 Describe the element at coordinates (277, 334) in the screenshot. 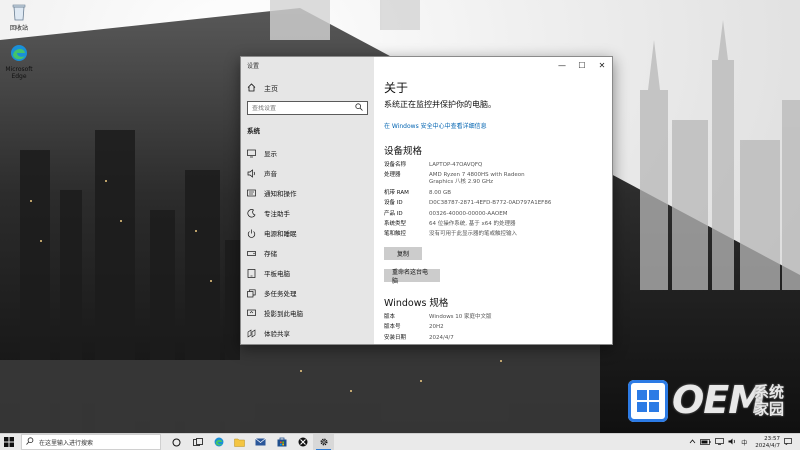

I see `sidebar-item-label: 体验共享` at that location.